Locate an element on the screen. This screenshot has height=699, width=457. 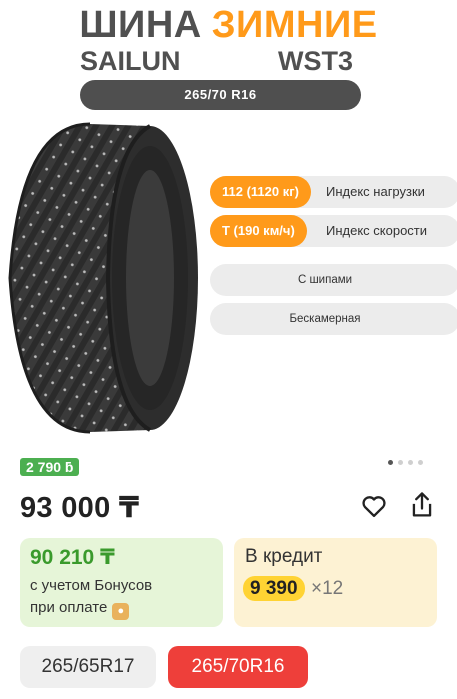
bonus-price-card: 90 210 ₸ с учетом Бонусов при оплате ● is located at coordinates (121, 582).